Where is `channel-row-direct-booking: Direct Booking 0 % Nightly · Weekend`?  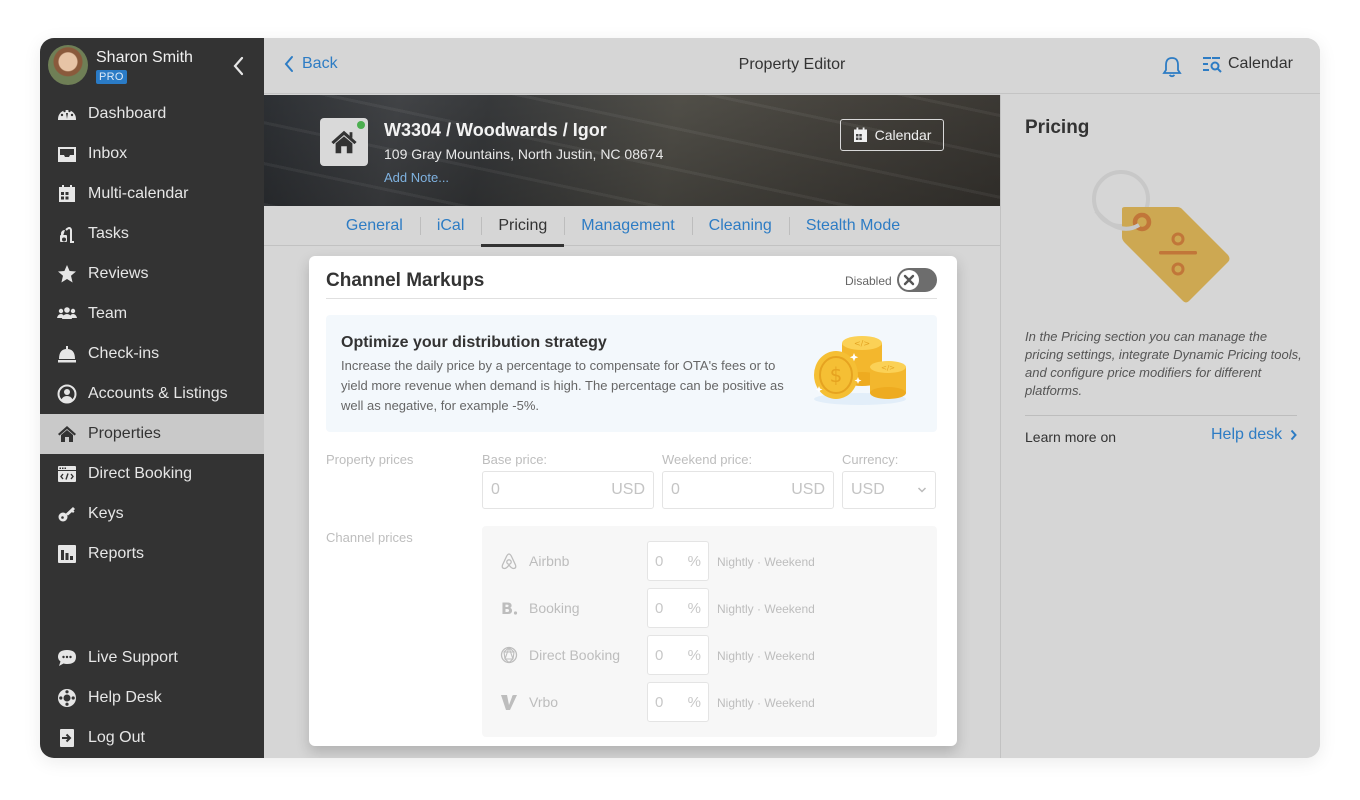 channel-row-direct-booking: Direct Booking 0 % Nightly · Weekend is located at coordinates (709, 655).